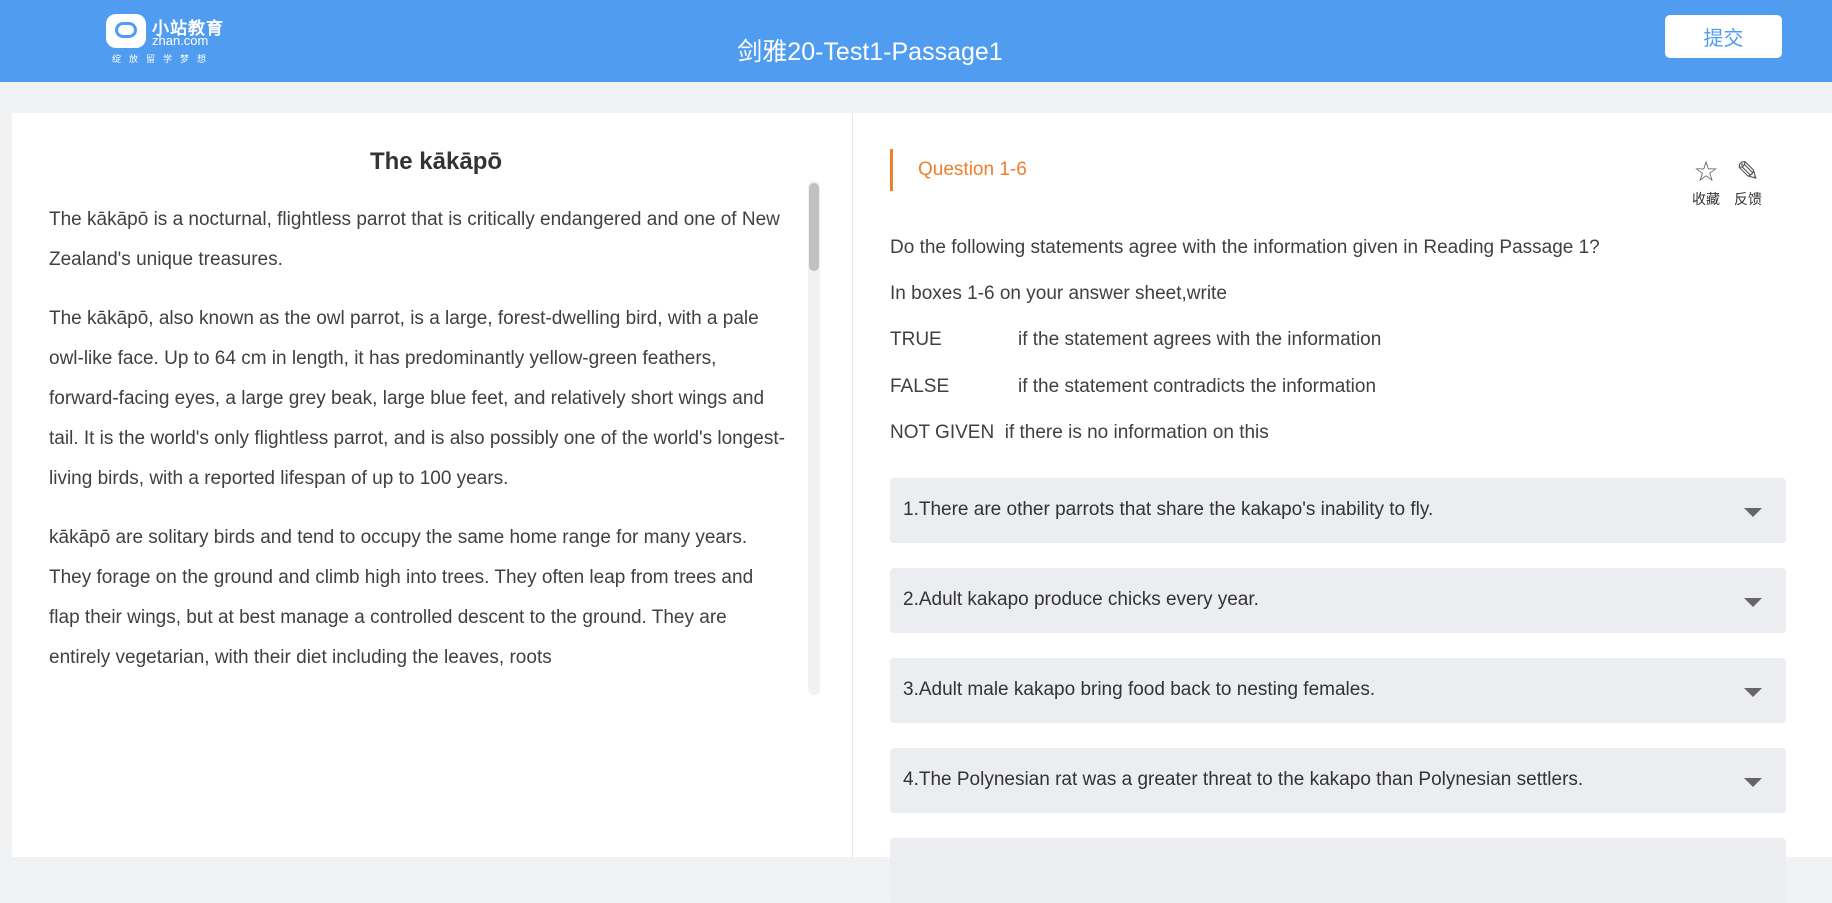 The height and width of the screenshot is (903, 1832). Describe the element at coordinates (1058, 293) in the screenshot. I see `answer-sheet-instruction: In boxes 1-6 on your answer sheet,write` at that location.